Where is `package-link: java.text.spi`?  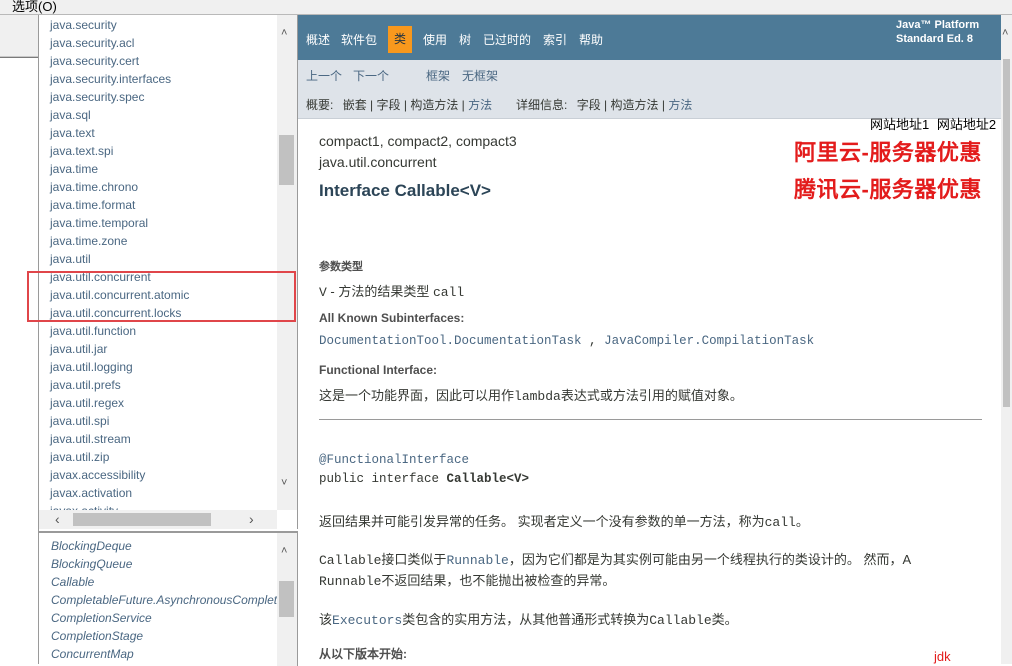
package-link: java.text.spi is located at coordinates (163, 151).